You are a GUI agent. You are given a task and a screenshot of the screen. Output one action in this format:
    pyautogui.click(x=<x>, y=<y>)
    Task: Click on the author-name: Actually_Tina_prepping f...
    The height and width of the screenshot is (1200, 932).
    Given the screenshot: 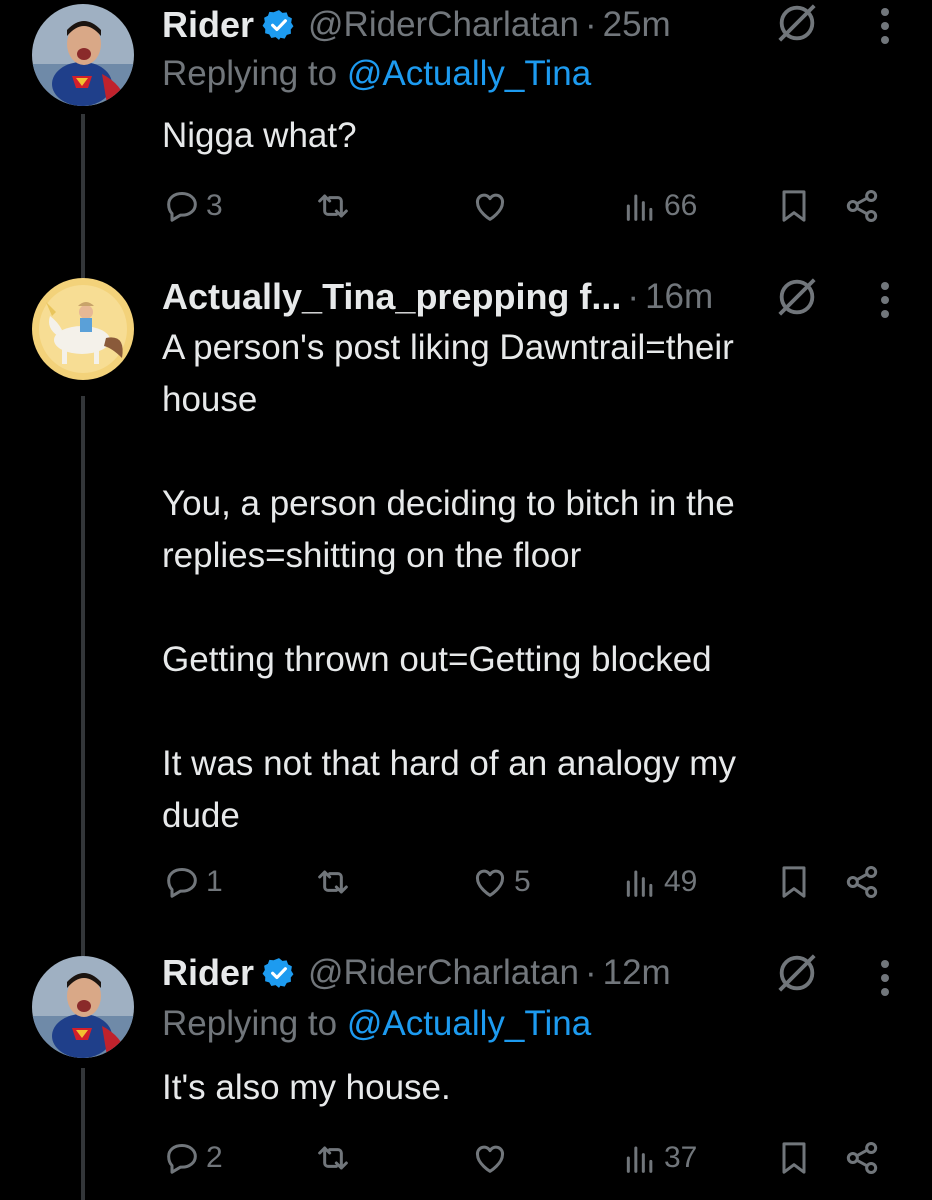 What is the action you would take?
    pyautogui.click(x=391, y=297)
    